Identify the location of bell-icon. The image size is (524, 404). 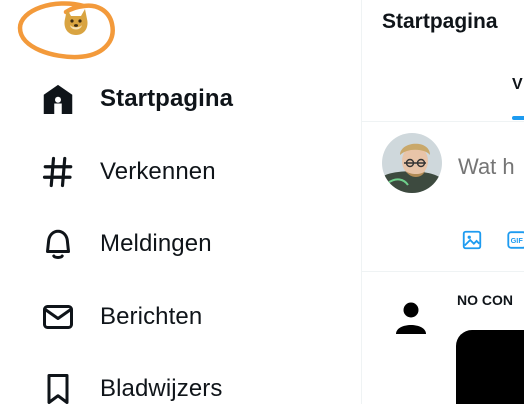
(59, 244).